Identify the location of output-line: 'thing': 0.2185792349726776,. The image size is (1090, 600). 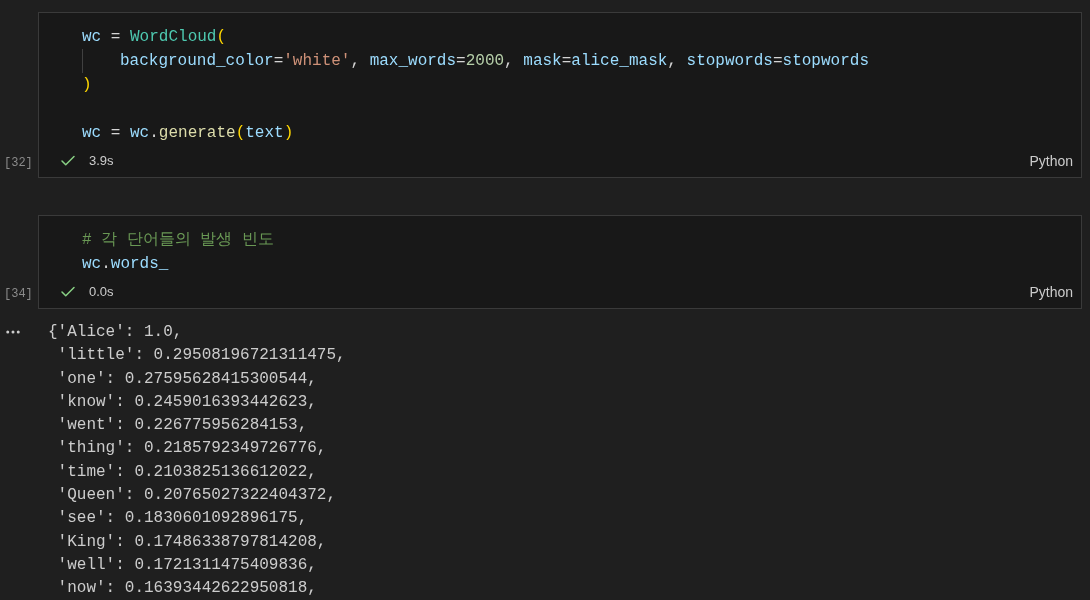
(192, 449).